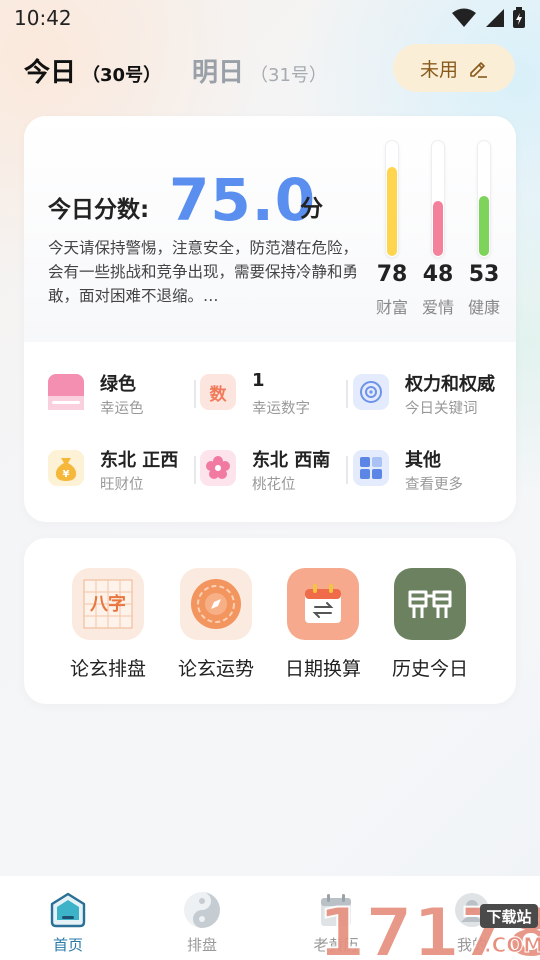 The image size is (540, 960). What do you see at coordinates (274, 485) in the screenshot?
I see `info-sub: 桃花位` at bounding box center [274, 485].